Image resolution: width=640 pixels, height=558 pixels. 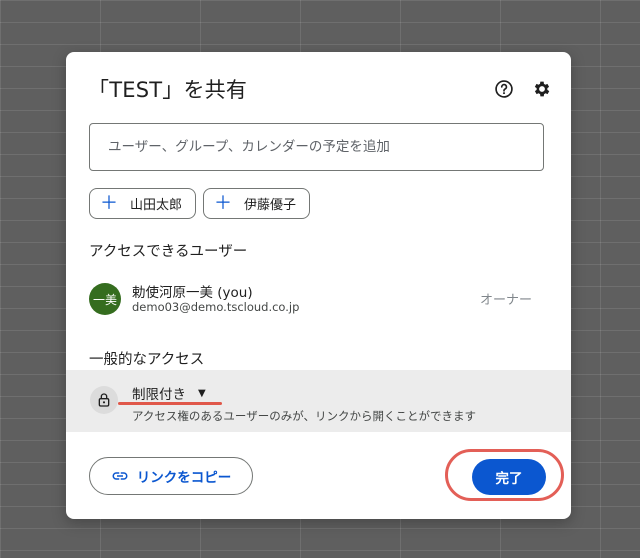 I want to click on dialog-title: 「TEST」を共有, so click(x=168, y=90).